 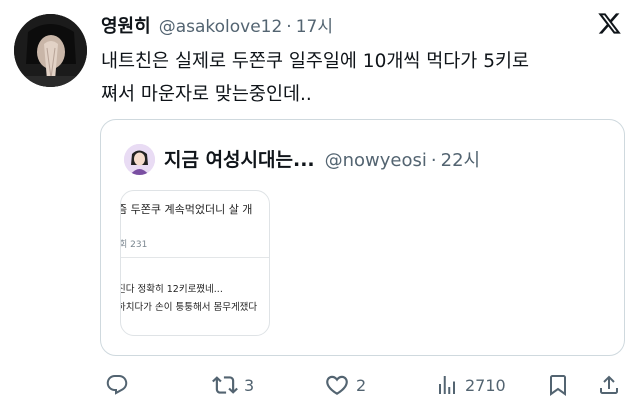 I want to click on author-display-name: 영원히, so click(x=126, y=25).